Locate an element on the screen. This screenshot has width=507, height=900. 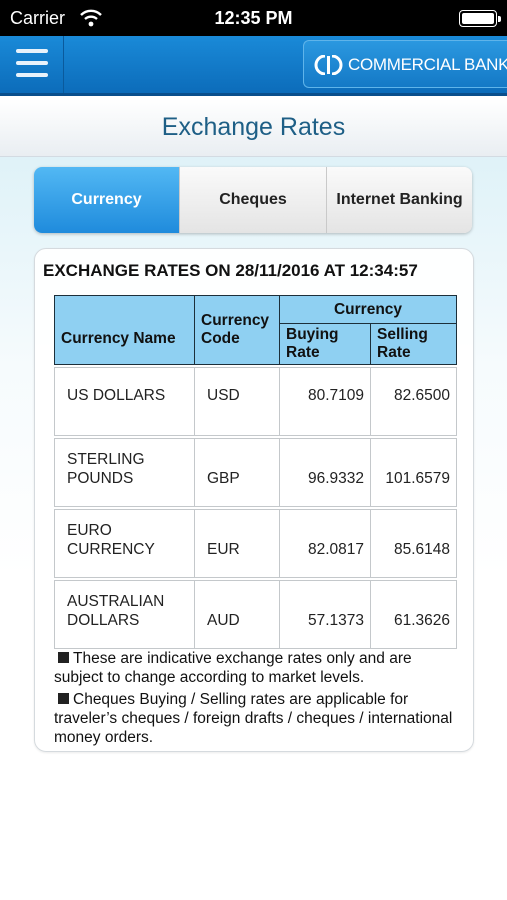
brand-name: COMMERCIAL BANK is located at coordinates (427, 64).